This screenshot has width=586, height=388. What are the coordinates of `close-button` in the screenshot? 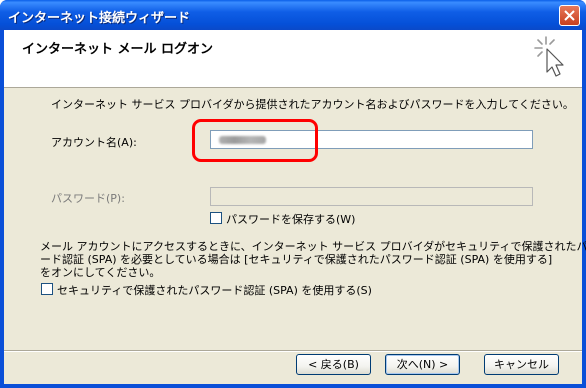 It's located at (569, 15).